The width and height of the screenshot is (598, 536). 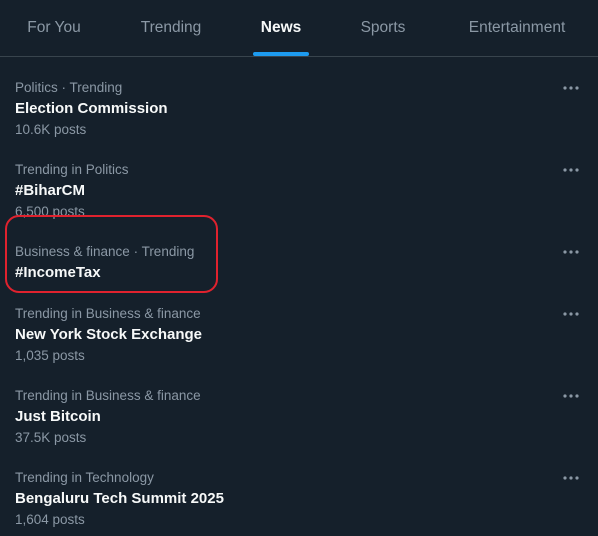 What do you see at coordinates (58, 416) in the screenshot?
I see `trend-title: Just Bitcoin` at bounding box center [58, 416].